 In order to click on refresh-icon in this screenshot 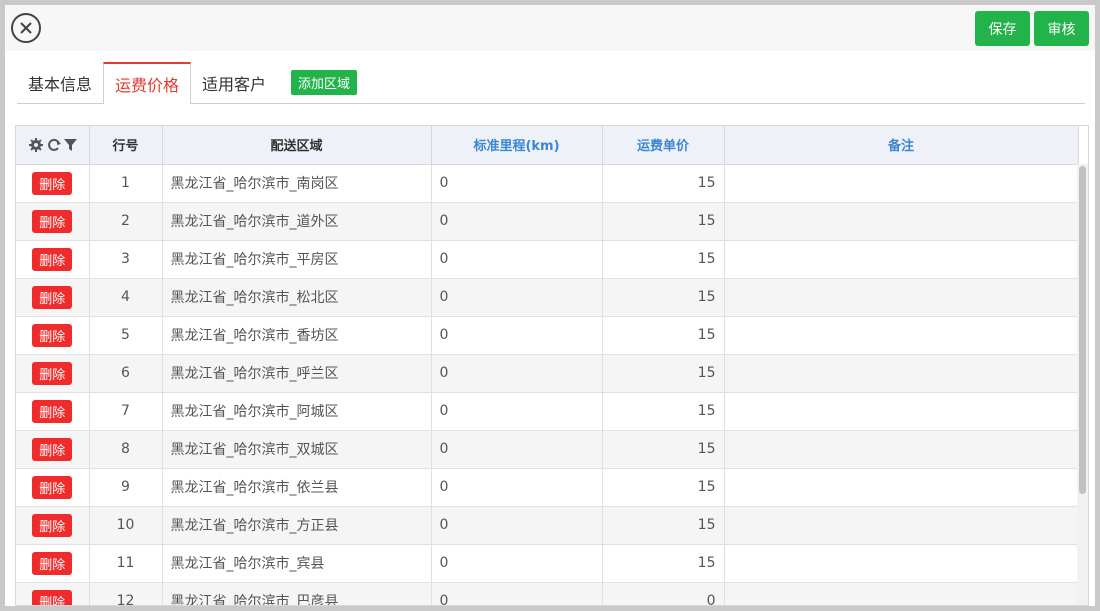, I will do `click(54, 145)`.